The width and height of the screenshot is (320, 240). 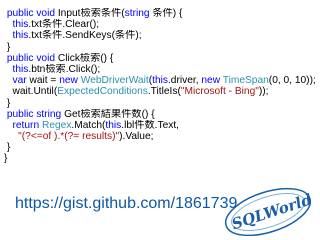 What do you see at coordinates (84, 58) in the screenshot?
I see `code-token: Click檢索() {` at bounding box center [84, 58].